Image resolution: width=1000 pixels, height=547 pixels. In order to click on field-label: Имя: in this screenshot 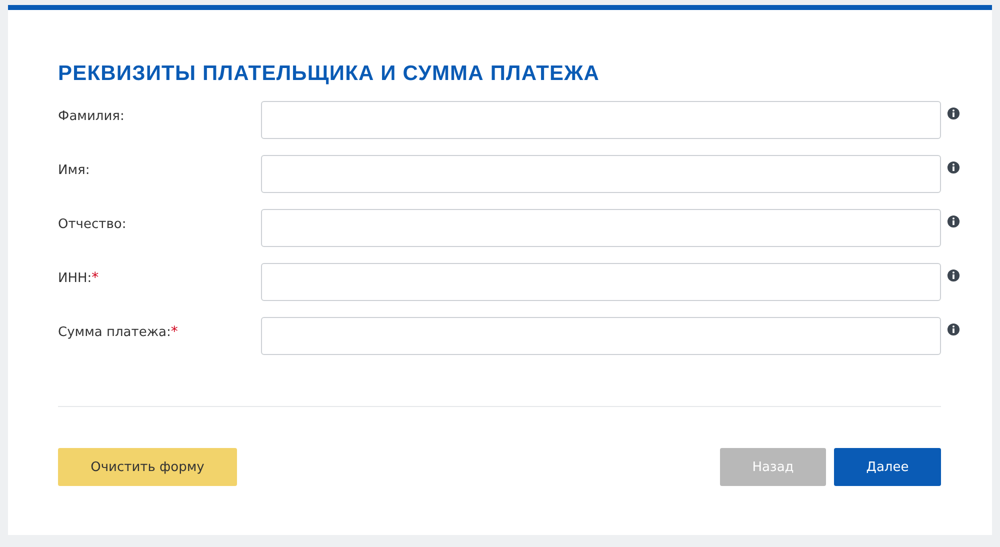, I will do `click(74, 170)`.